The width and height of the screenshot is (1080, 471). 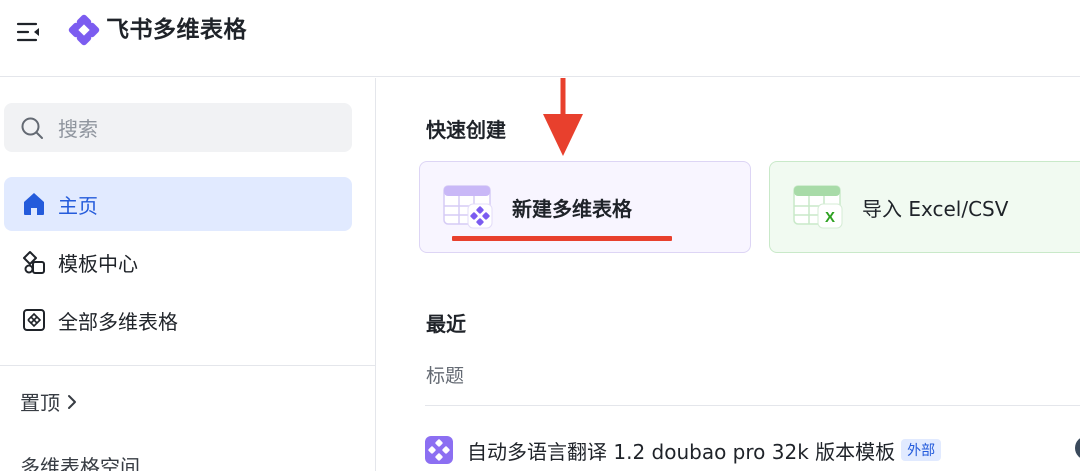 I want to click on bitable-logo-icon, so click(x=84, y=30).